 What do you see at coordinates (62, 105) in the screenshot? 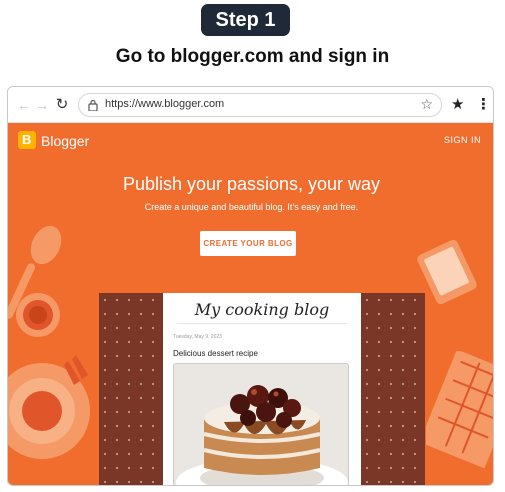
I see `reload-icon: ↻` at bounding box center [62, 105].